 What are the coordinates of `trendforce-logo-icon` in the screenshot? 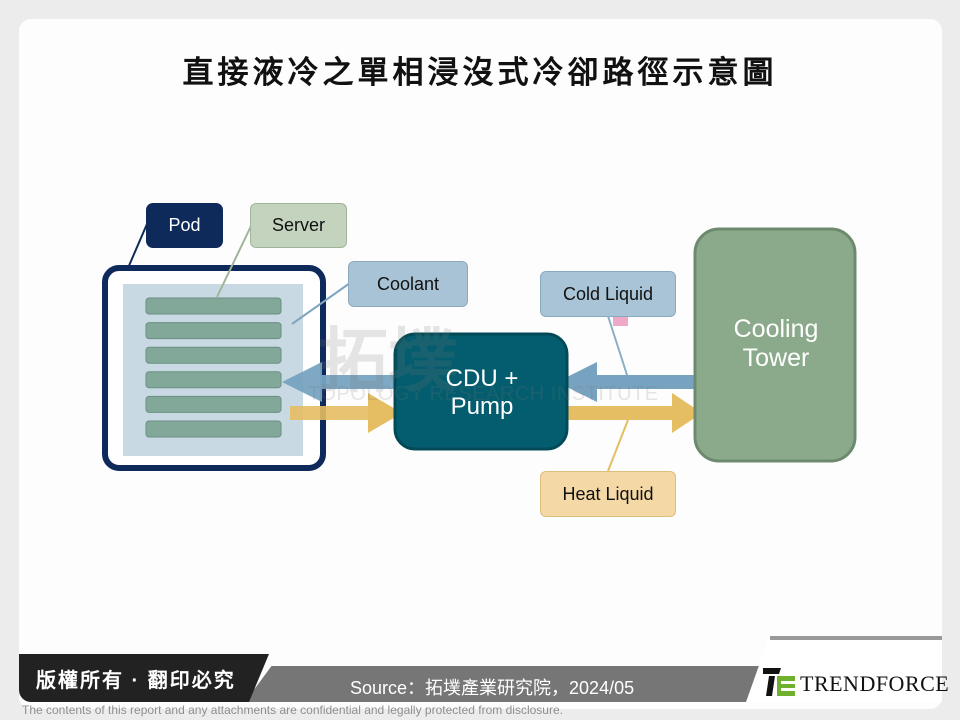 It's located at (779, 682).